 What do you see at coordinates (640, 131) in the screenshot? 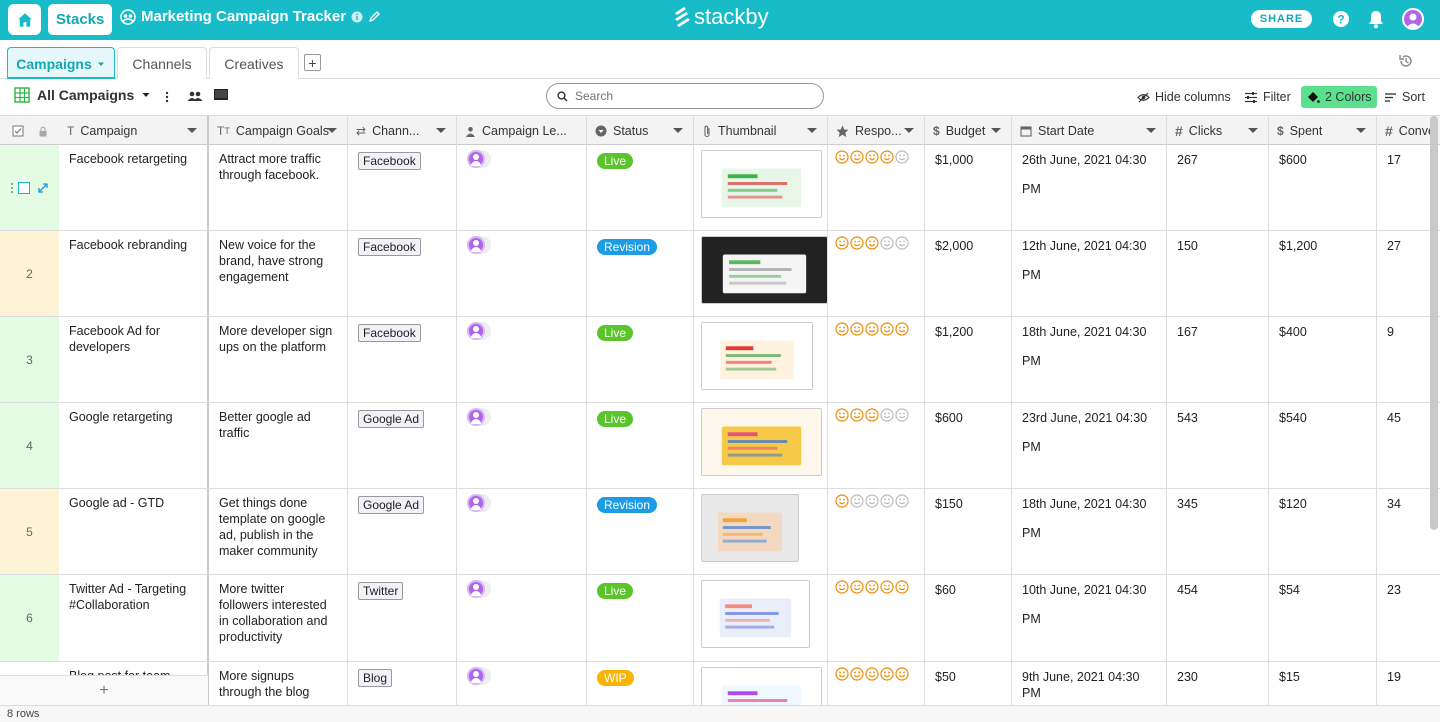
I see `column-header-status: Status` at bounding box center [640, 131].